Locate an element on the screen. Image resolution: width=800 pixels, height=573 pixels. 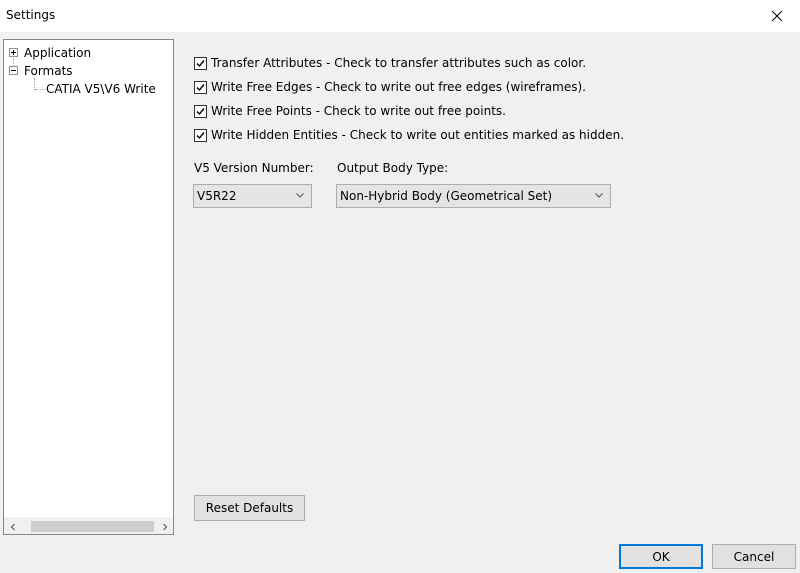
scroll-left-button is located at coordinates (12, 526).